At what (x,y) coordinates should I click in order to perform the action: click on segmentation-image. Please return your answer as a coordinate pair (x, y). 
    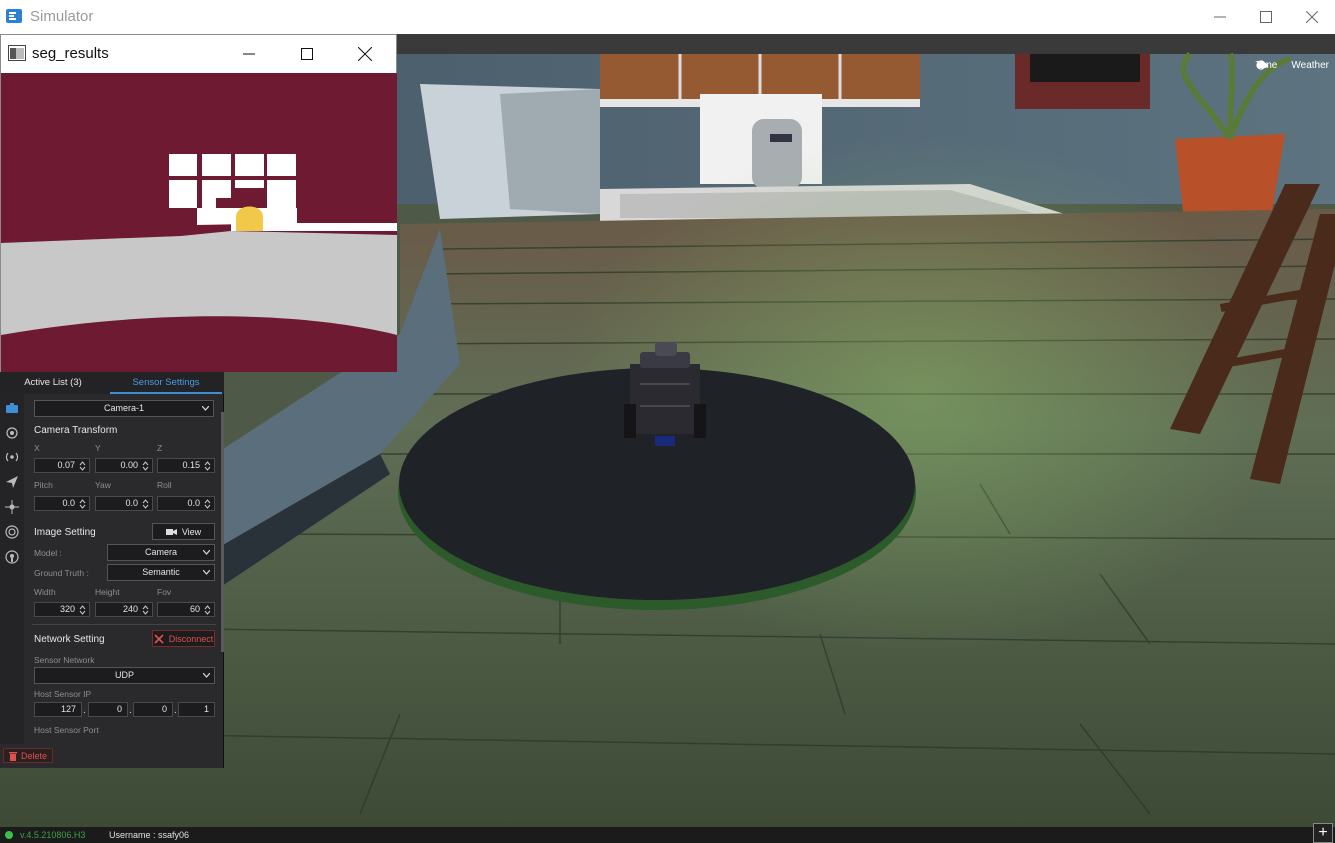
    Looking at the image, I should click on (199, 222).